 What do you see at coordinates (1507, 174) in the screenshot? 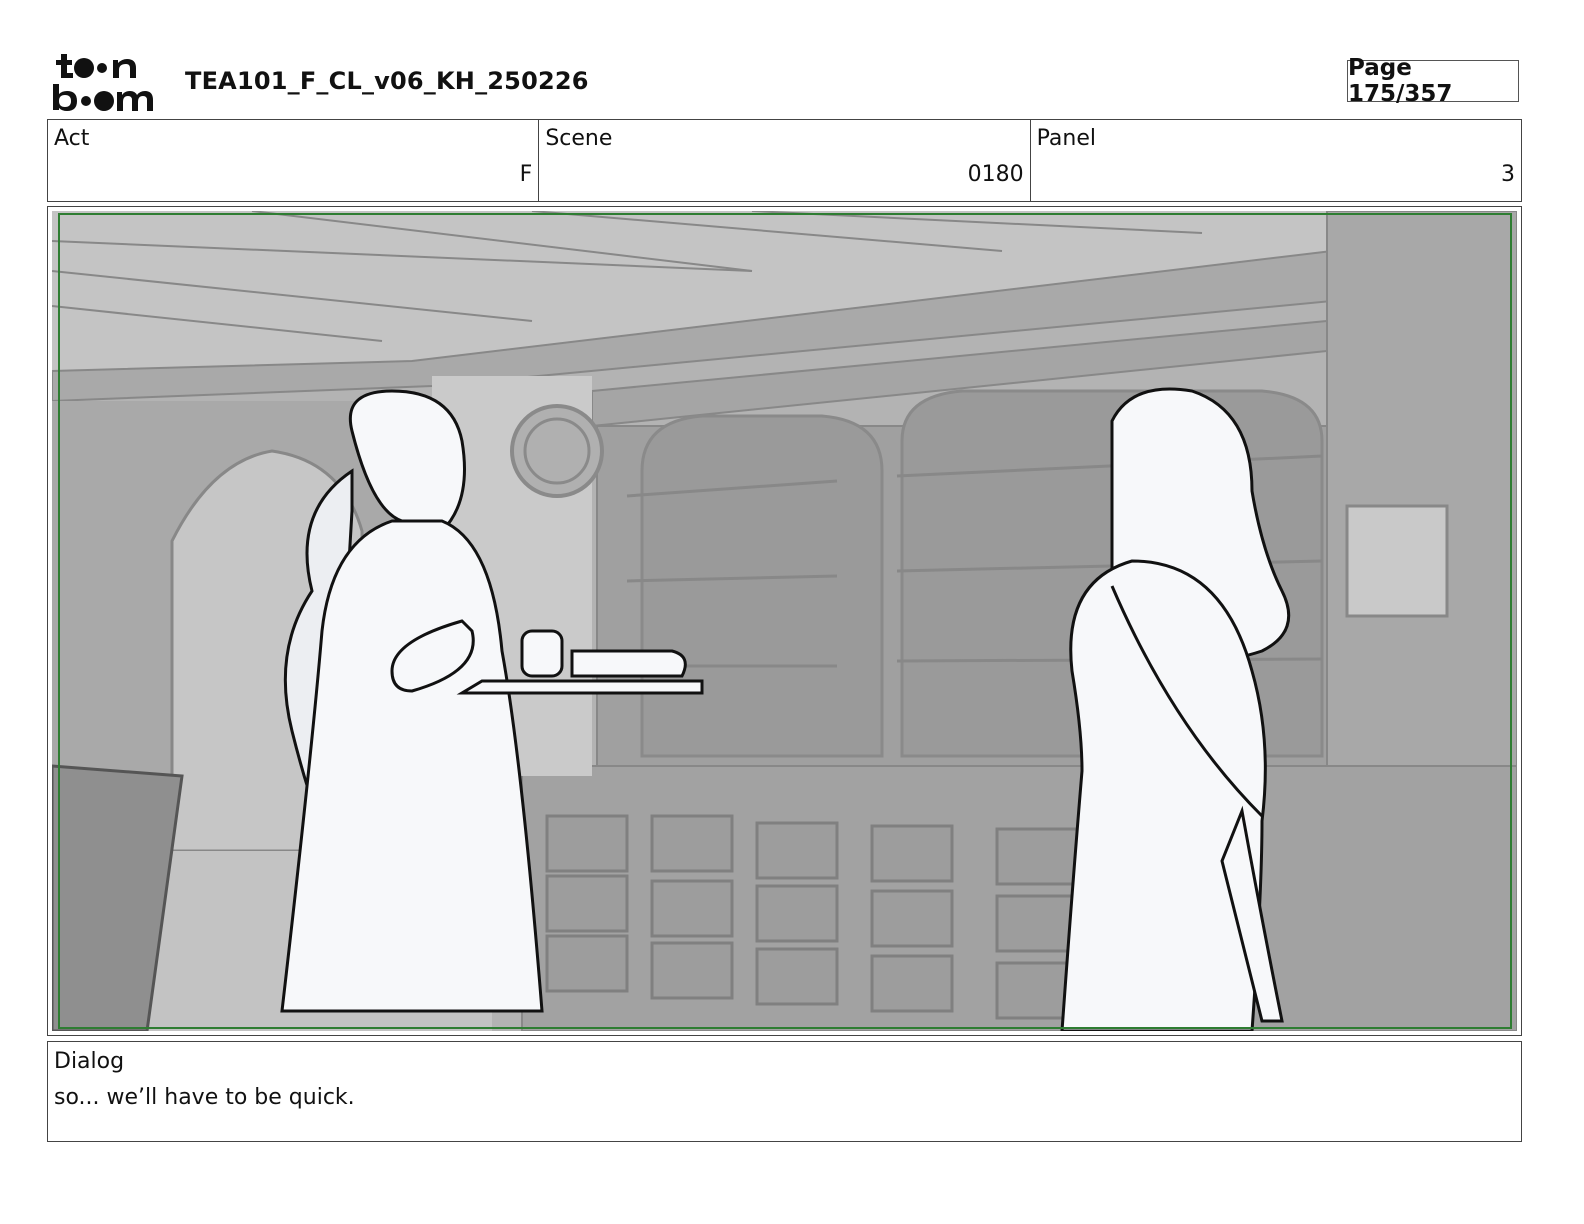
I see `panel-value: 3` at bounding box center [1507, 174].